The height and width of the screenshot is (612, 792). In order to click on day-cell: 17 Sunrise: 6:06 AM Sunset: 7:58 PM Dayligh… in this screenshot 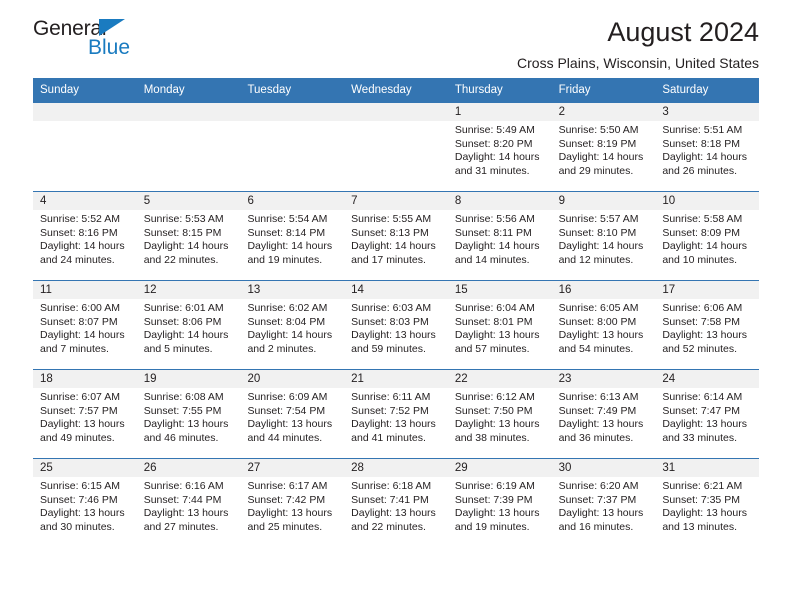, I will do `click(707, 325)`.